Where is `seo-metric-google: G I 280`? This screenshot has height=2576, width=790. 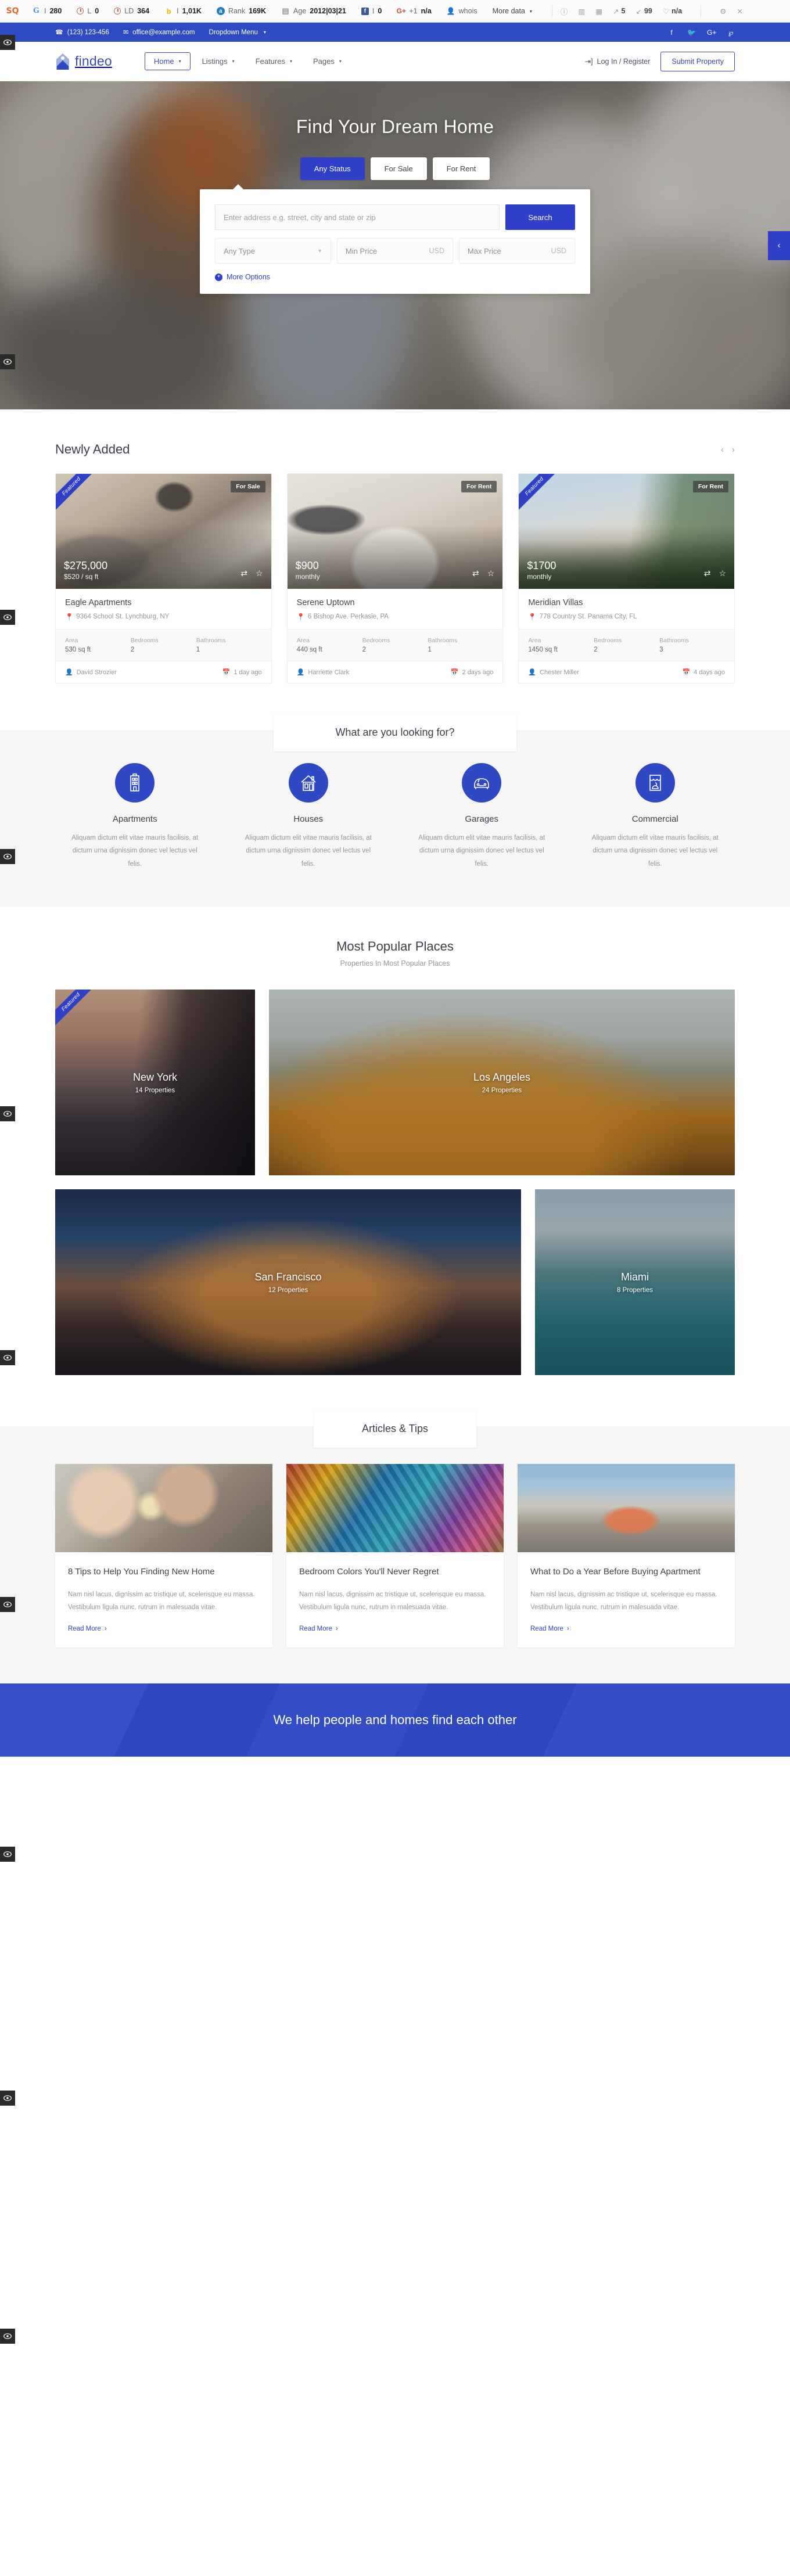
seo-metric-google: G I 280 is located at coordinates (47, 11).